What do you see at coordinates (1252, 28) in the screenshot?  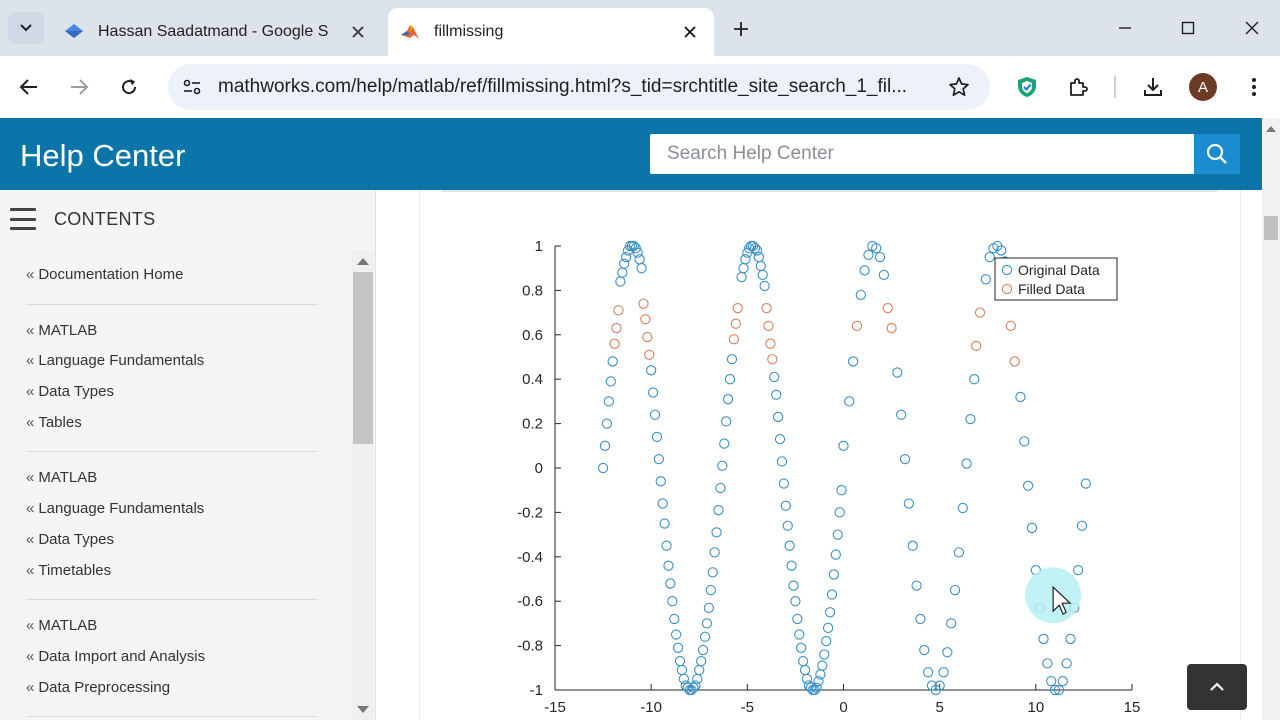 I see `close-window-button` at bounding box center [1252, 28].